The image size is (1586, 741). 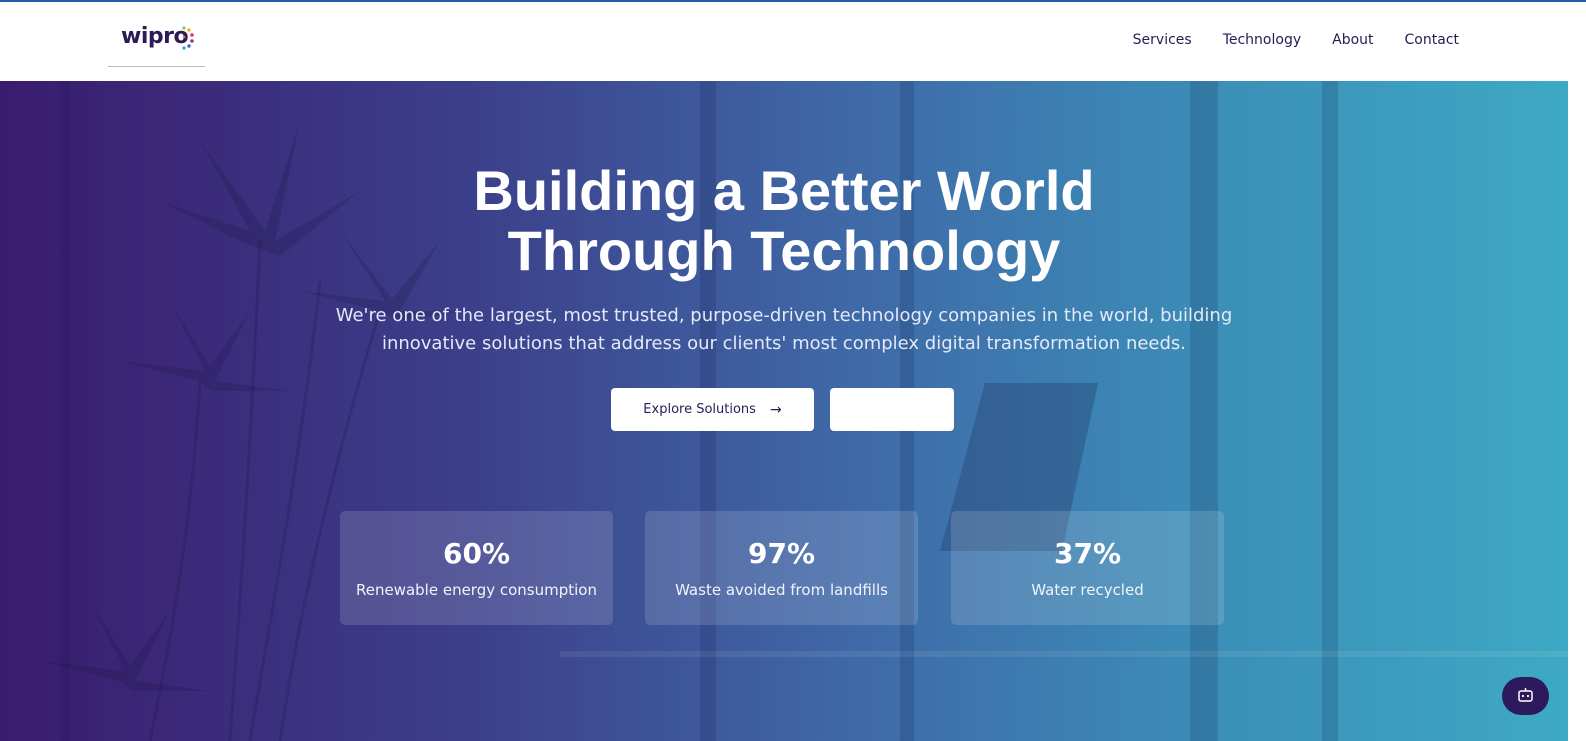 I want to click on explore-solutions-label: Explore Solutions, so click(x=699, y=409).